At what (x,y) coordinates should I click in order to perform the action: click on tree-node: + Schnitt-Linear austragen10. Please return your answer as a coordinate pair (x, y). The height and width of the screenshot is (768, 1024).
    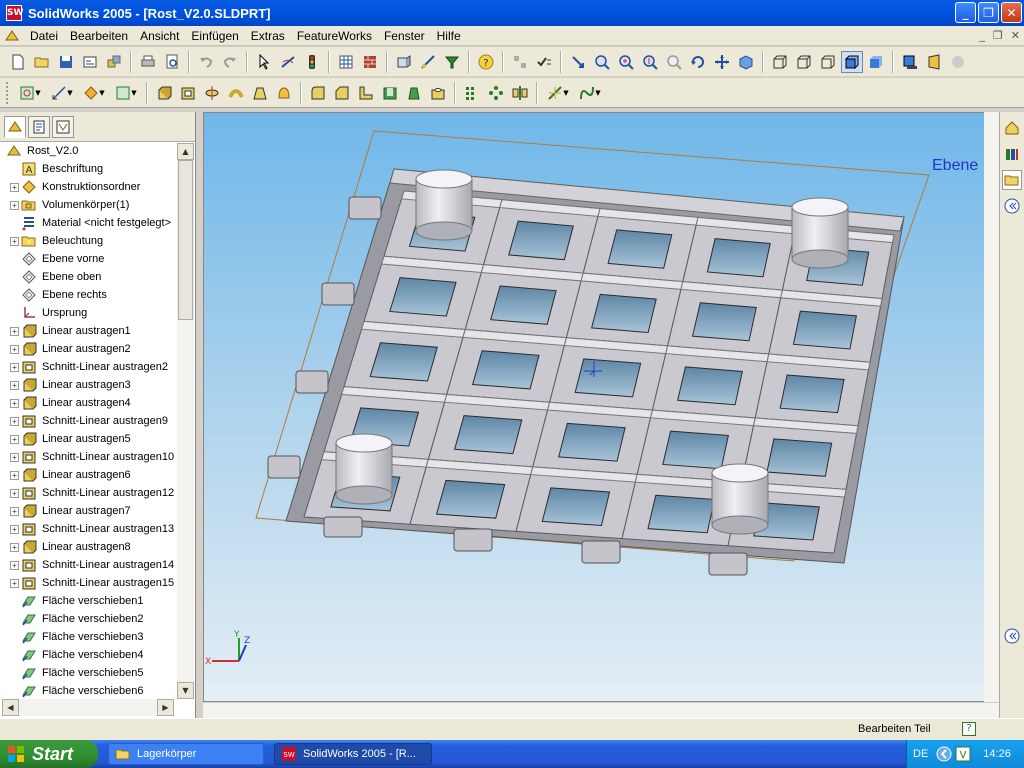
    Looking at the image, I should click on (88, 457).